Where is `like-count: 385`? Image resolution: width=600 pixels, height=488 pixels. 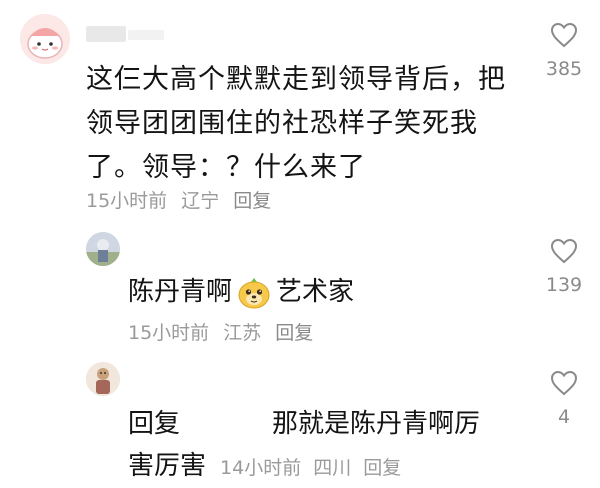
like-count: 385 is located at coordinates (564, 69).